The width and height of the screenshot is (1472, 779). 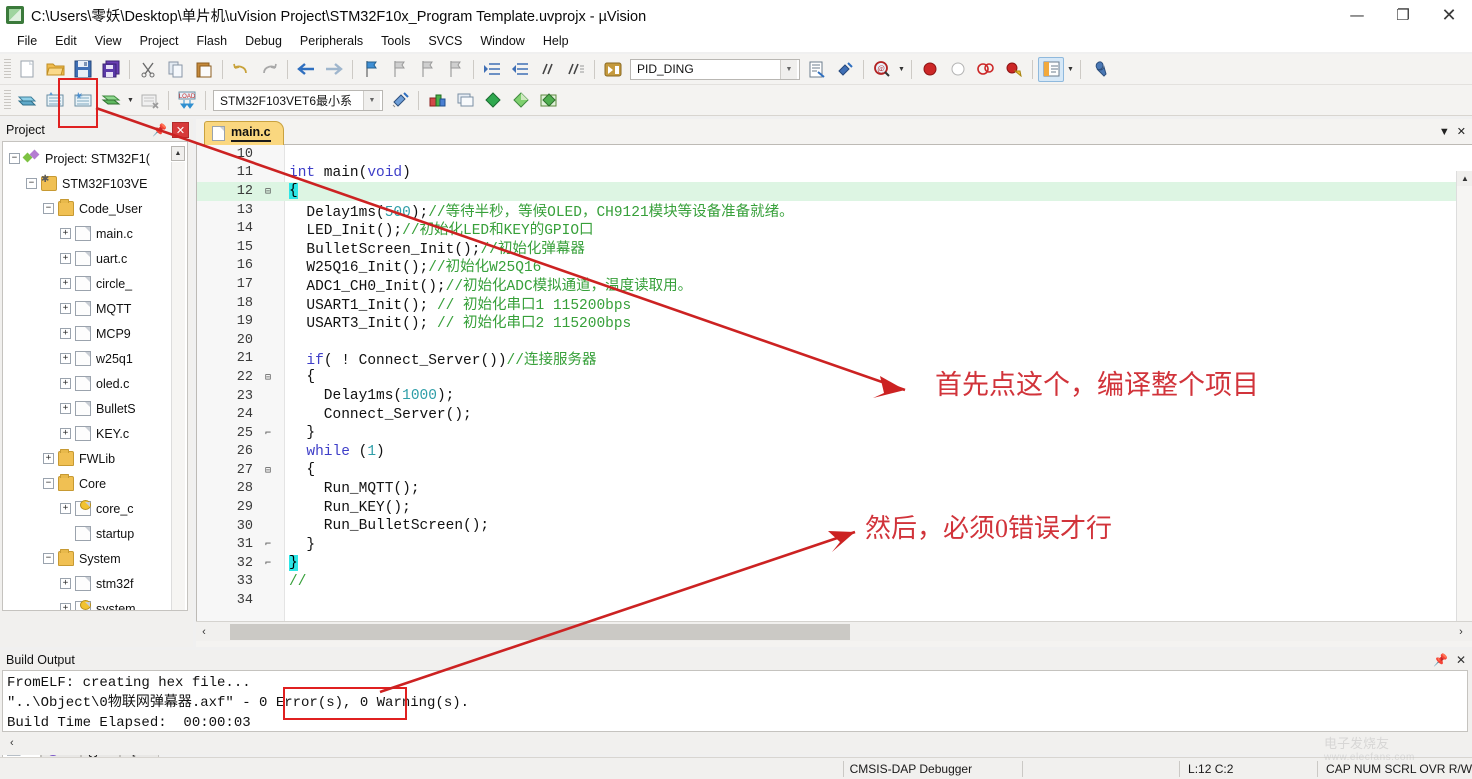 What do you see at coordinates (95, 233) in the screenshot?
I see `tree-node: + main.c` at bounding box center [95, 233].